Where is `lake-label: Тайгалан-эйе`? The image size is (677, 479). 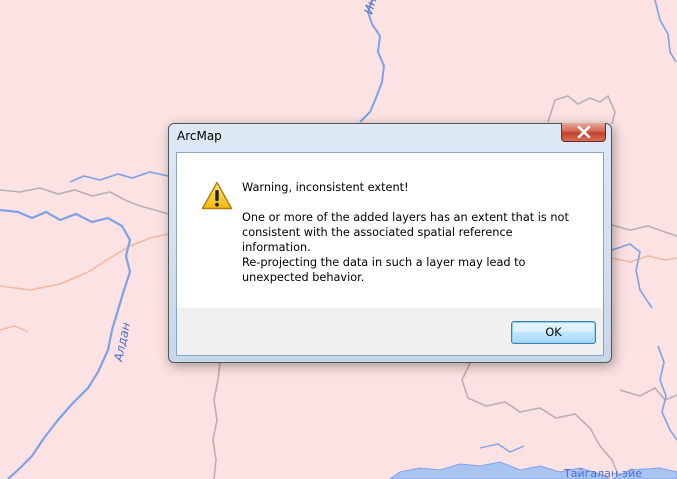
lake-label: Тайгалан-эйе is located at coordinates (602, 473).